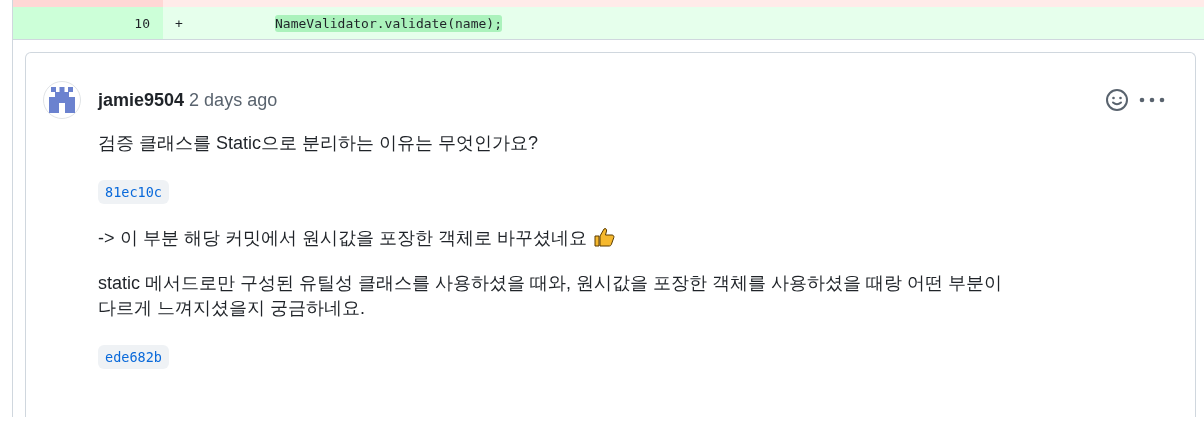  Describe the element at coordinates (342, 238) in the screenshot. I see `comment-text: -> 이 부분 해당 커밋에서 원시값을 포장한 객체로 바꾸셨네요` at that location.